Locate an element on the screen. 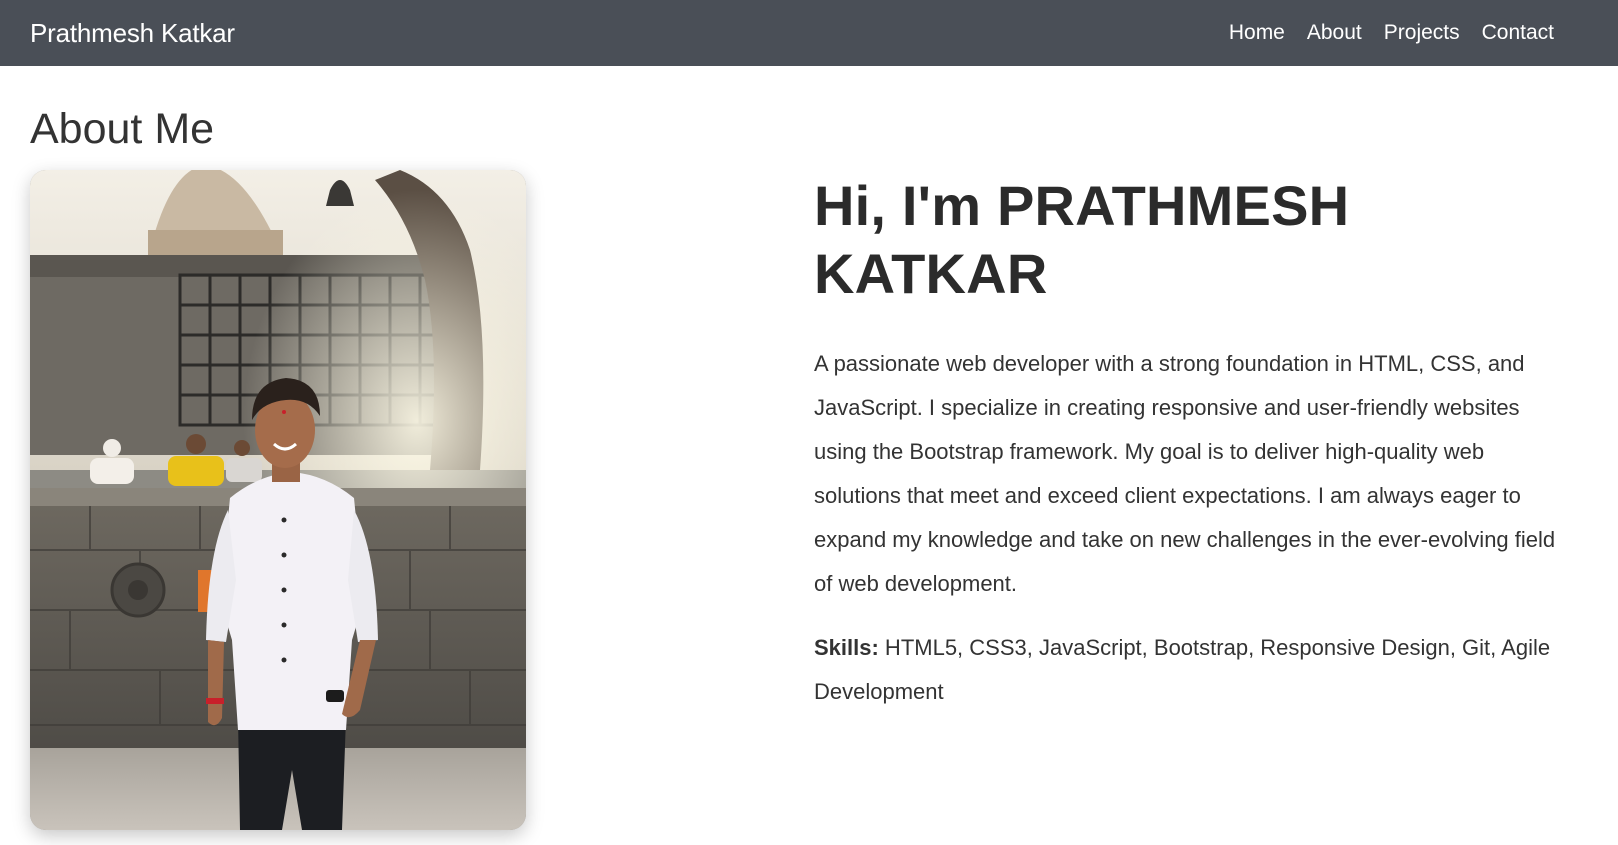 The image size is (1618, 845). nav-link-home: Home is located at coordinates (1257, 32).